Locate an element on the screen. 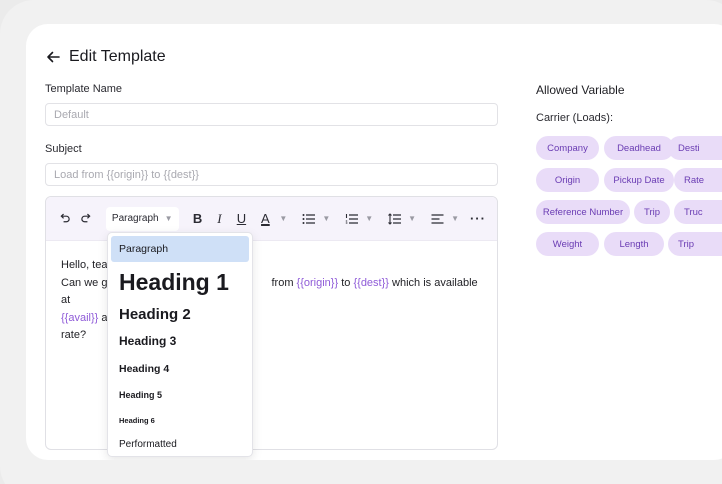  editor-line-2-start: Can we g is located at coordinates (84, 282).